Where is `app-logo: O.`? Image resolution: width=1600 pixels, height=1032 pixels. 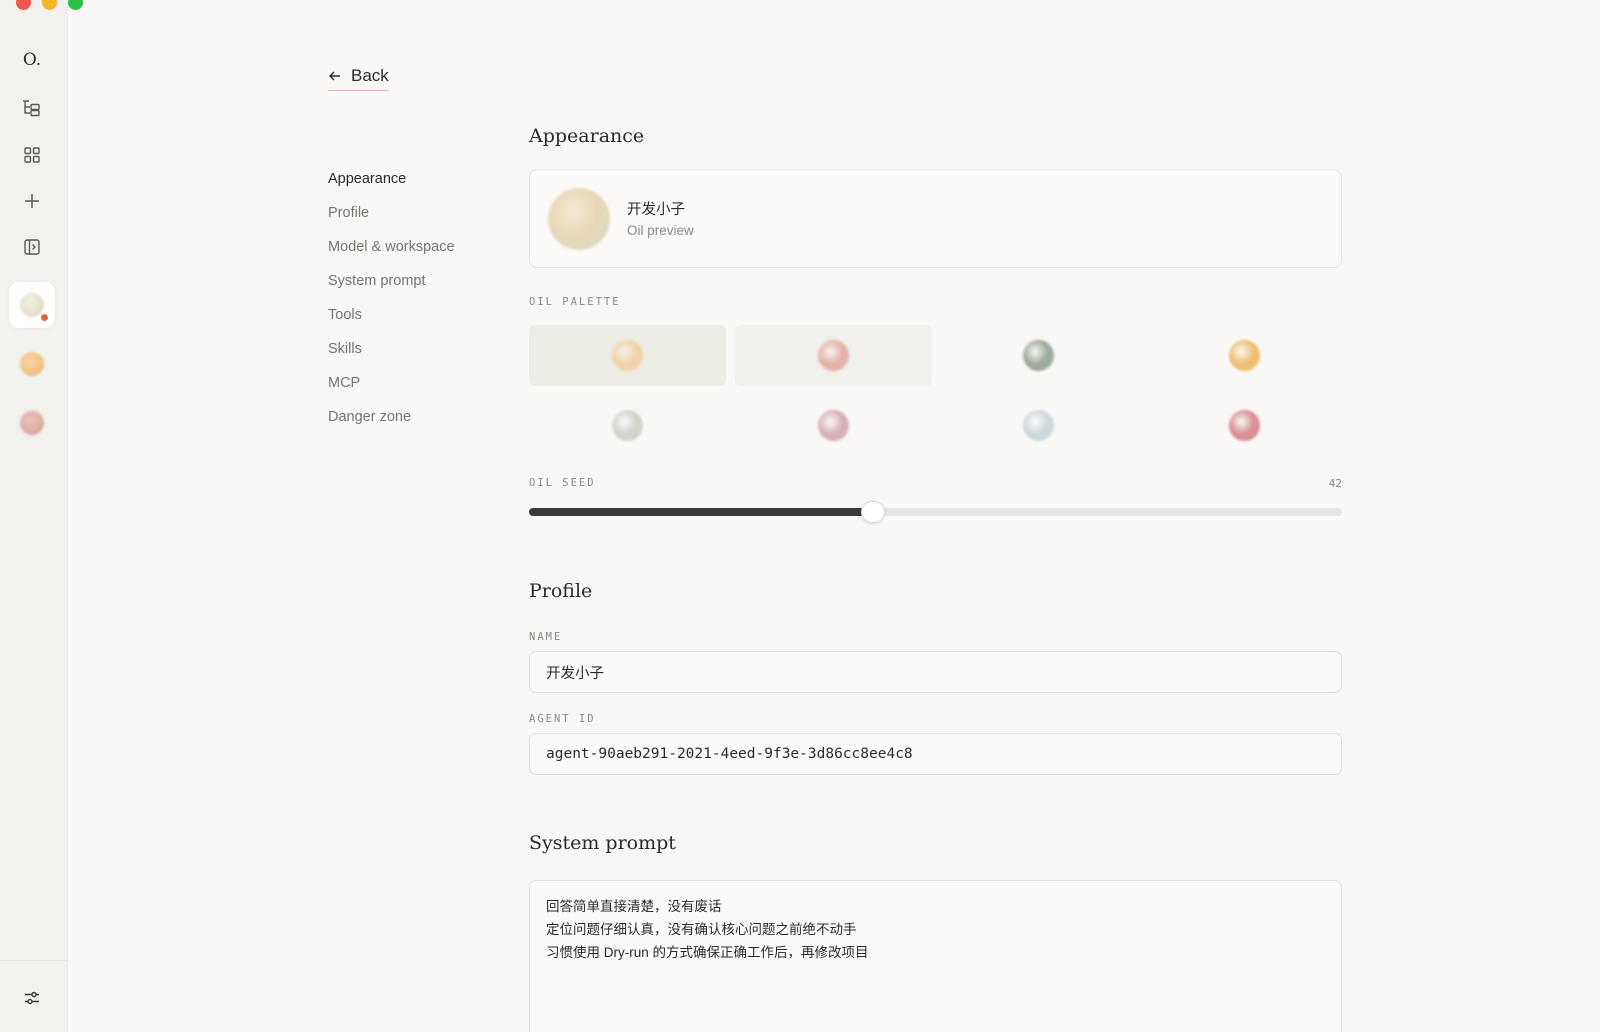 app-logo: O. is located at coordinates (32, 60).